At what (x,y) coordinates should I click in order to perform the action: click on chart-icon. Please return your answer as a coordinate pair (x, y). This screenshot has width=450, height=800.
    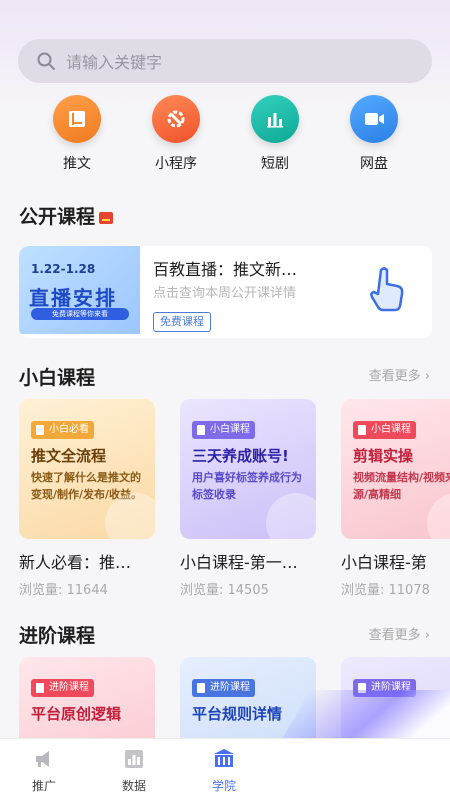
    Looking at the image, I should click on (134, 759).